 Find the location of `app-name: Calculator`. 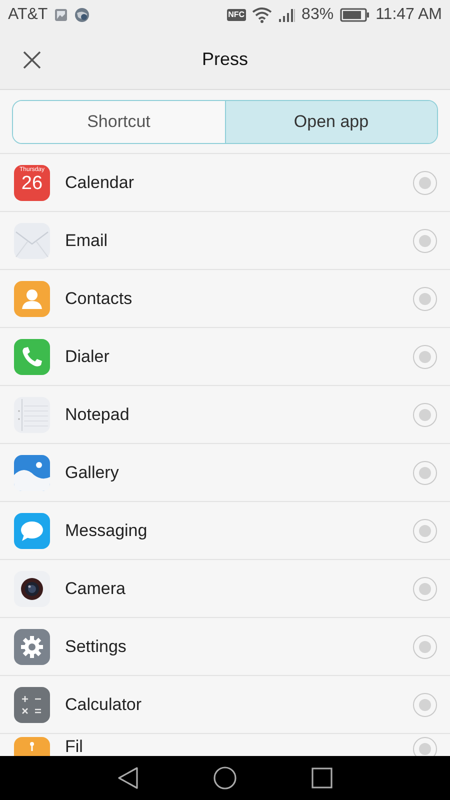

app-name: Calculator is located at coordinates (104, 704).